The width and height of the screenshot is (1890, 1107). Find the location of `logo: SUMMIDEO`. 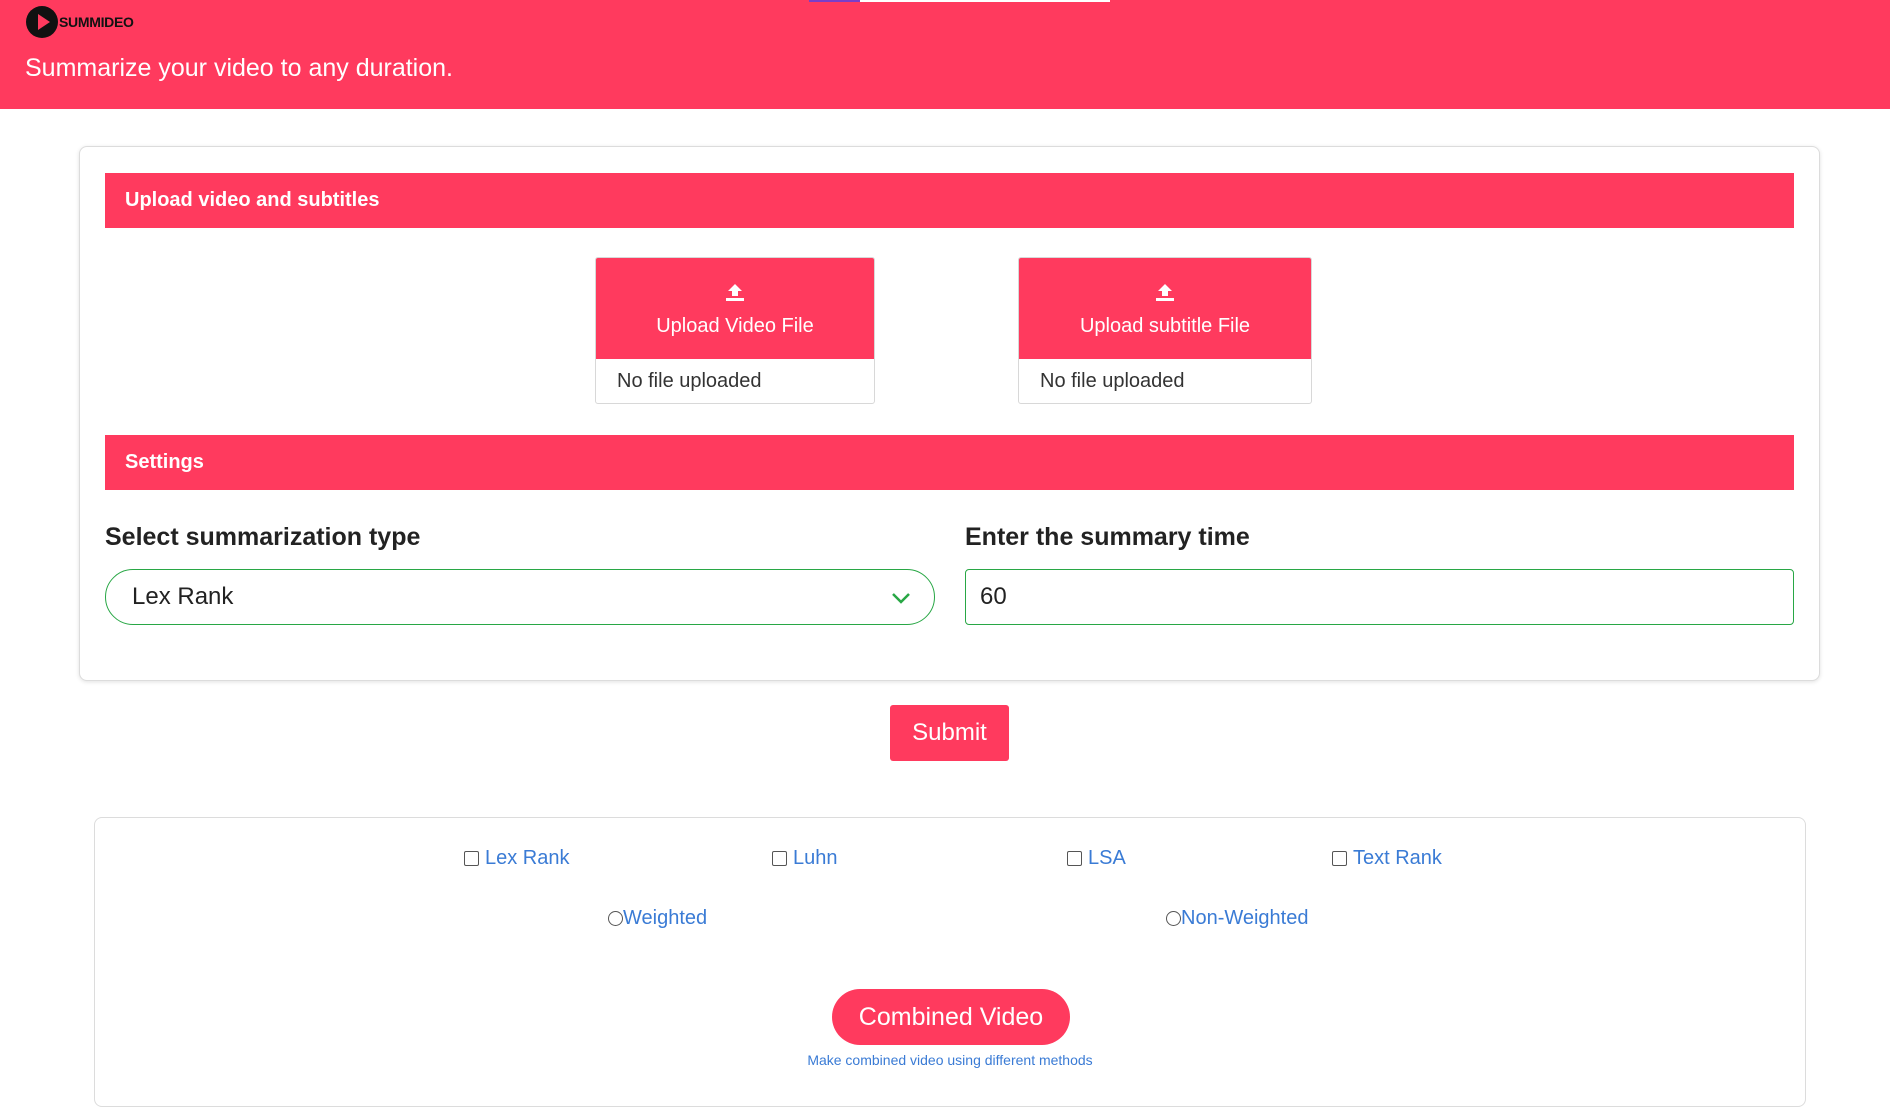

logo: SUMMIDEO is located at coordinates (80, 22).